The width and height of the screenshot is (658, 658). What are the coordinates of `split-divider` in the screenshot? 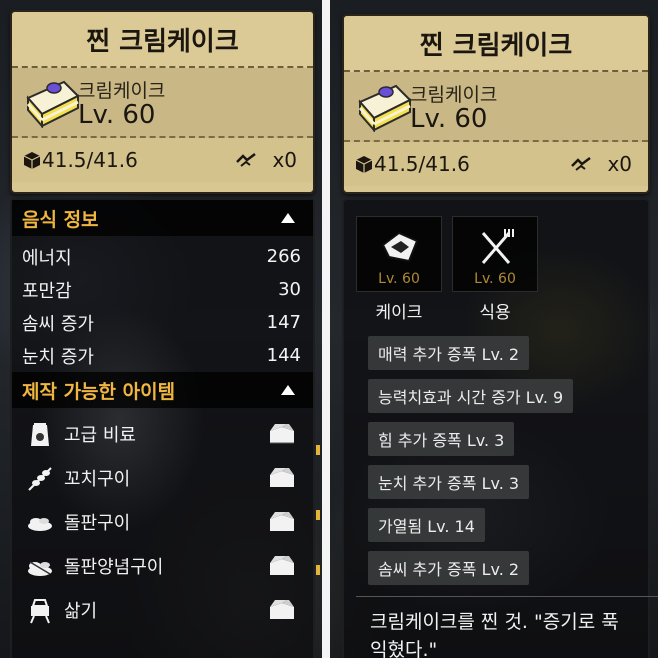 It's located at (326, 329).